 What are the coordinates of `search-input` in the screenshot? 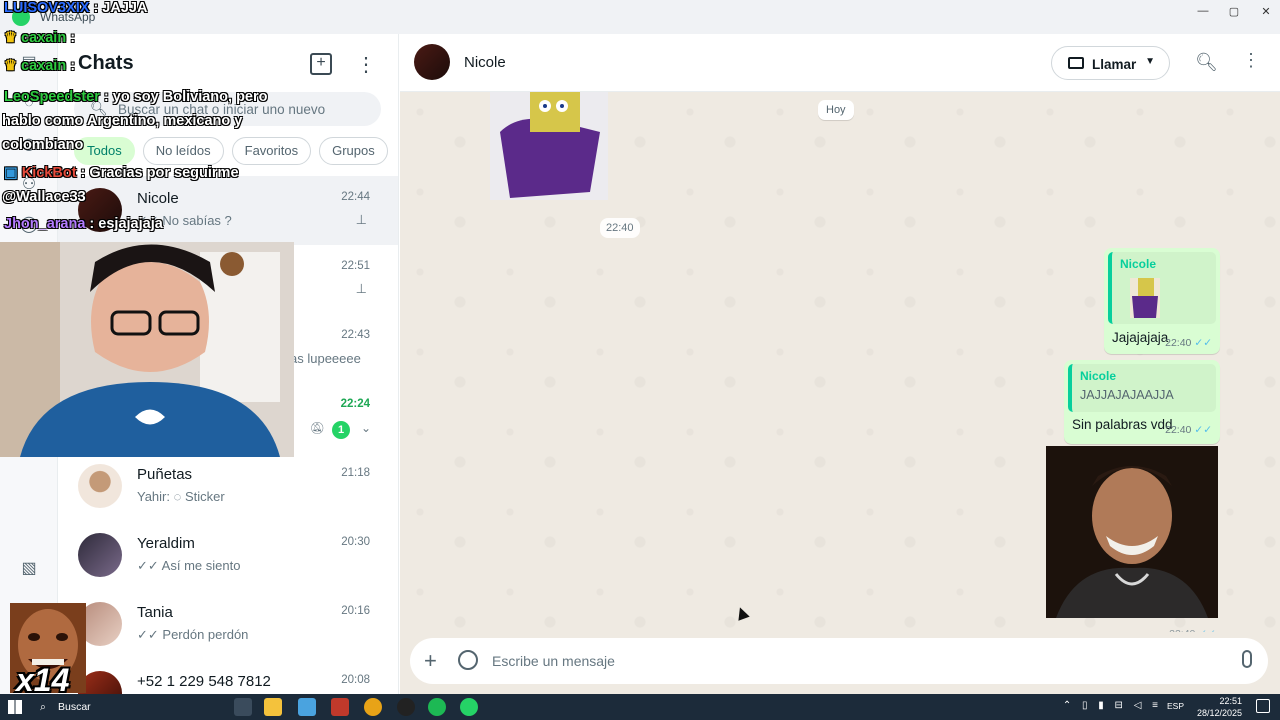 It's located at (243, 109).